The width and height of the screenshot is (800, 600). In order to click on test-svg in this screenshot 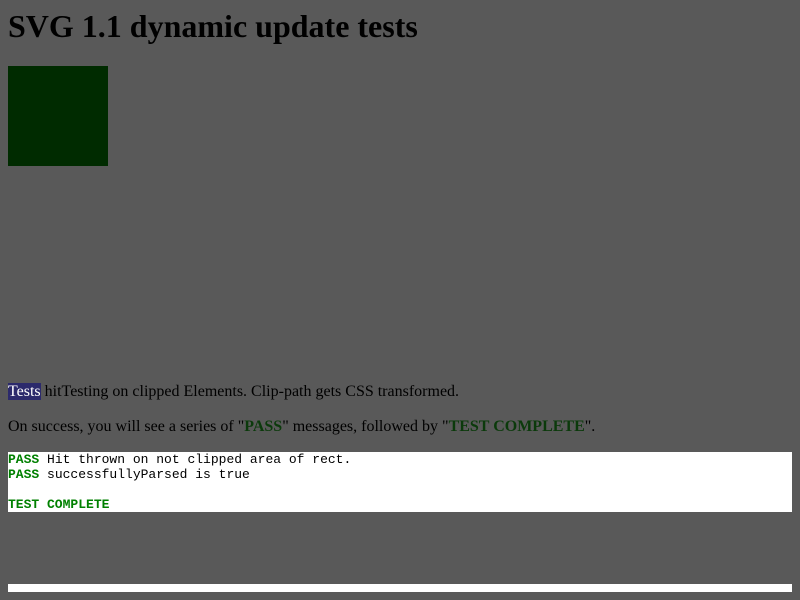, I will do `click(58, 116)`.